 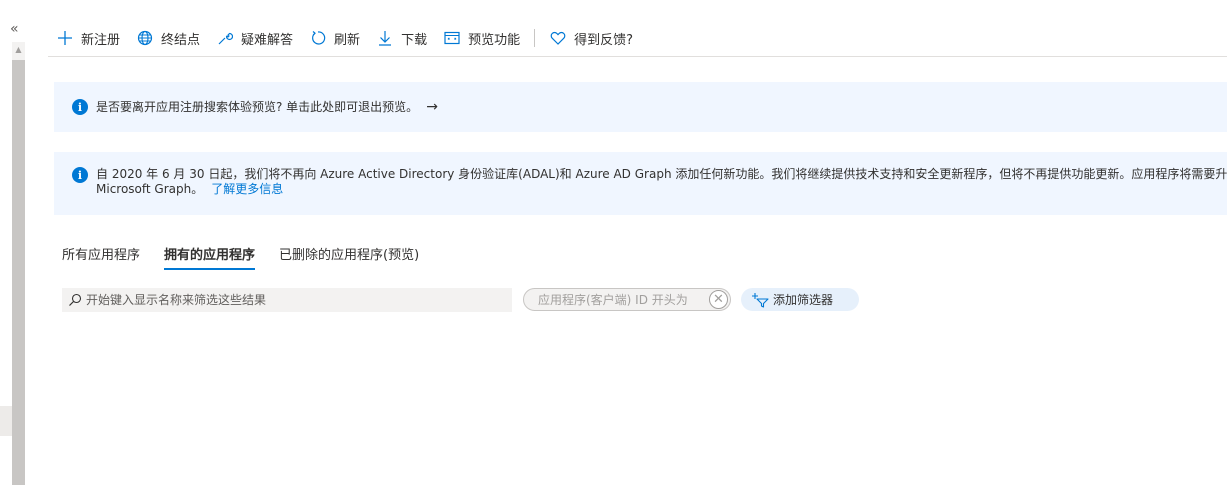 What do you see at coordinates (145, 38) in the screenshot?
I see `globe-icon` at bounding box center [145, 38].